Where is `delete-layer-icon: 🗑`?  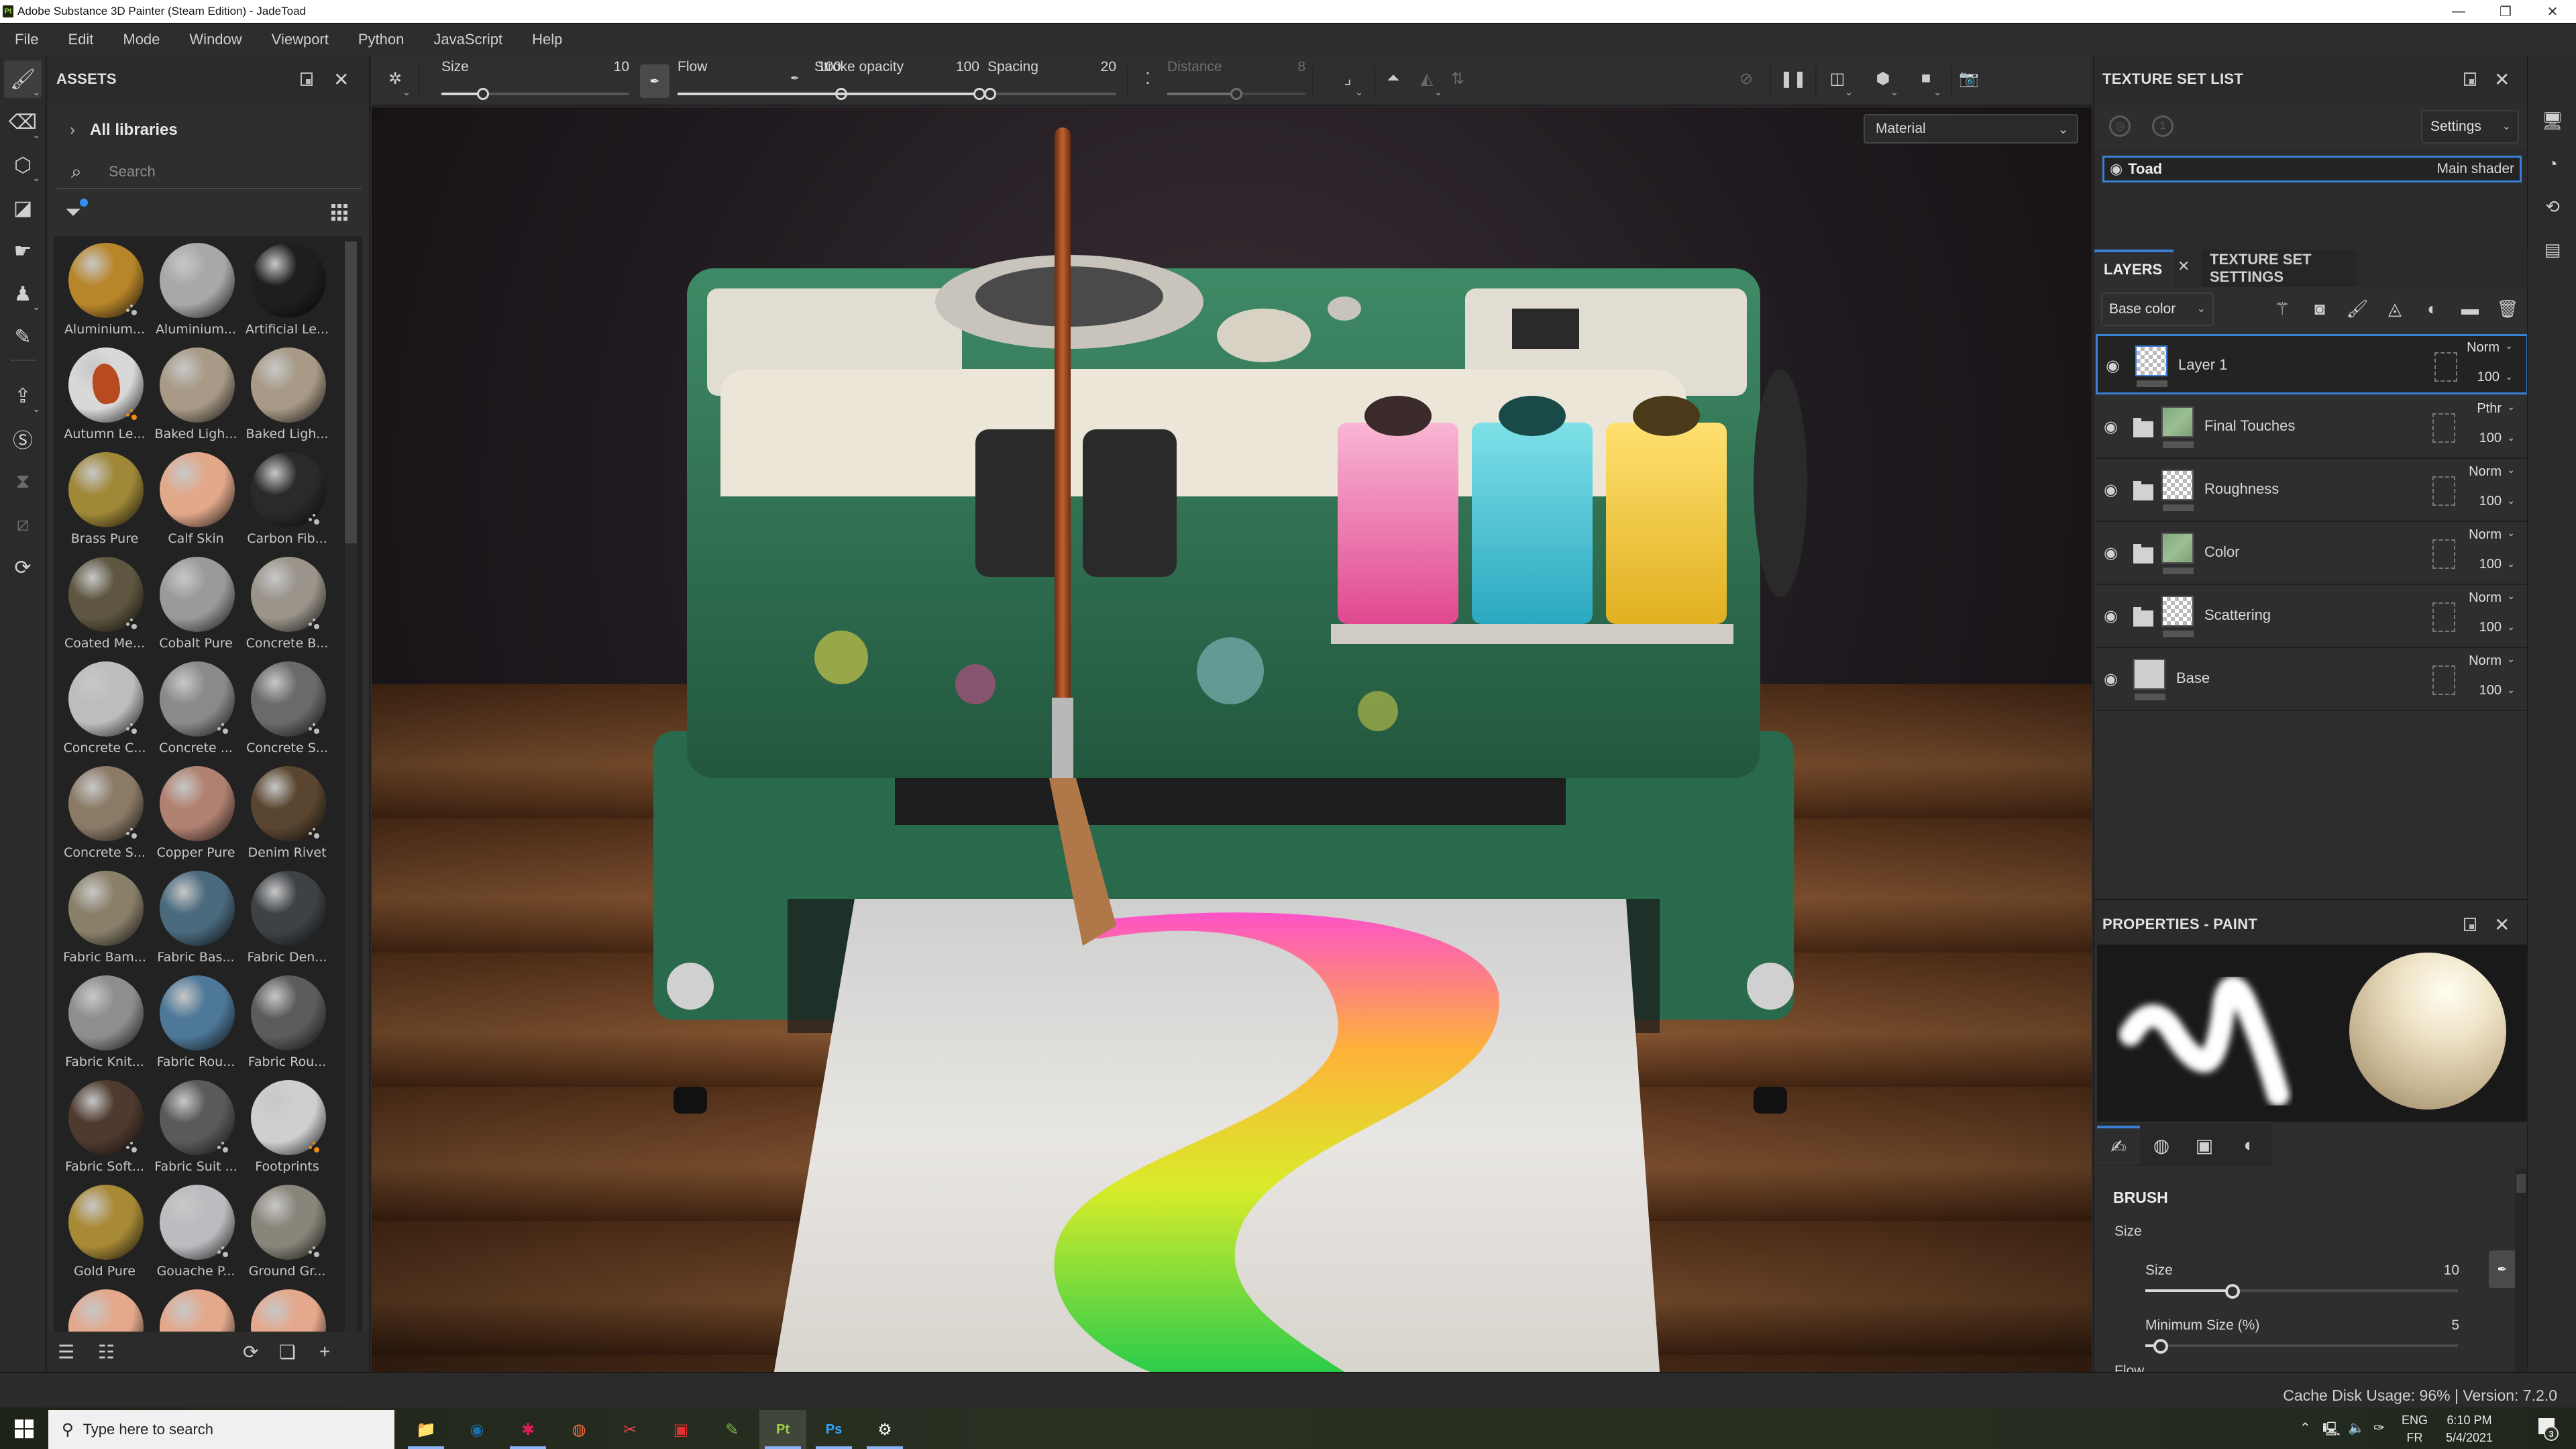 delete-layer-icon: 🗑 is located at coordinates (2508, 309).